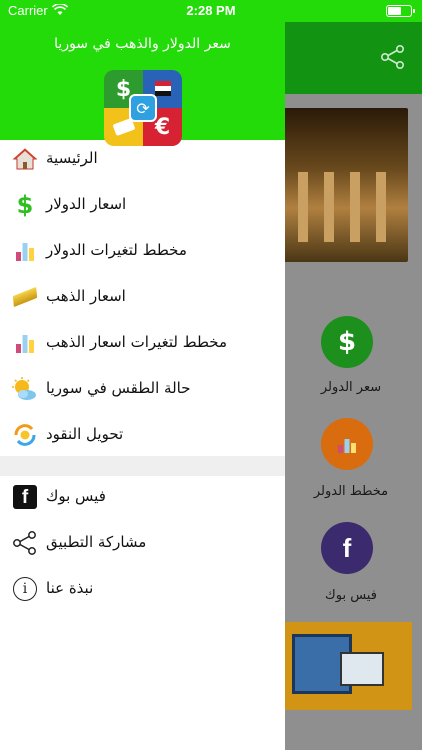 The image size is (422, 750). I want to click on facebook-tile-icon: f, so click(347, 548).